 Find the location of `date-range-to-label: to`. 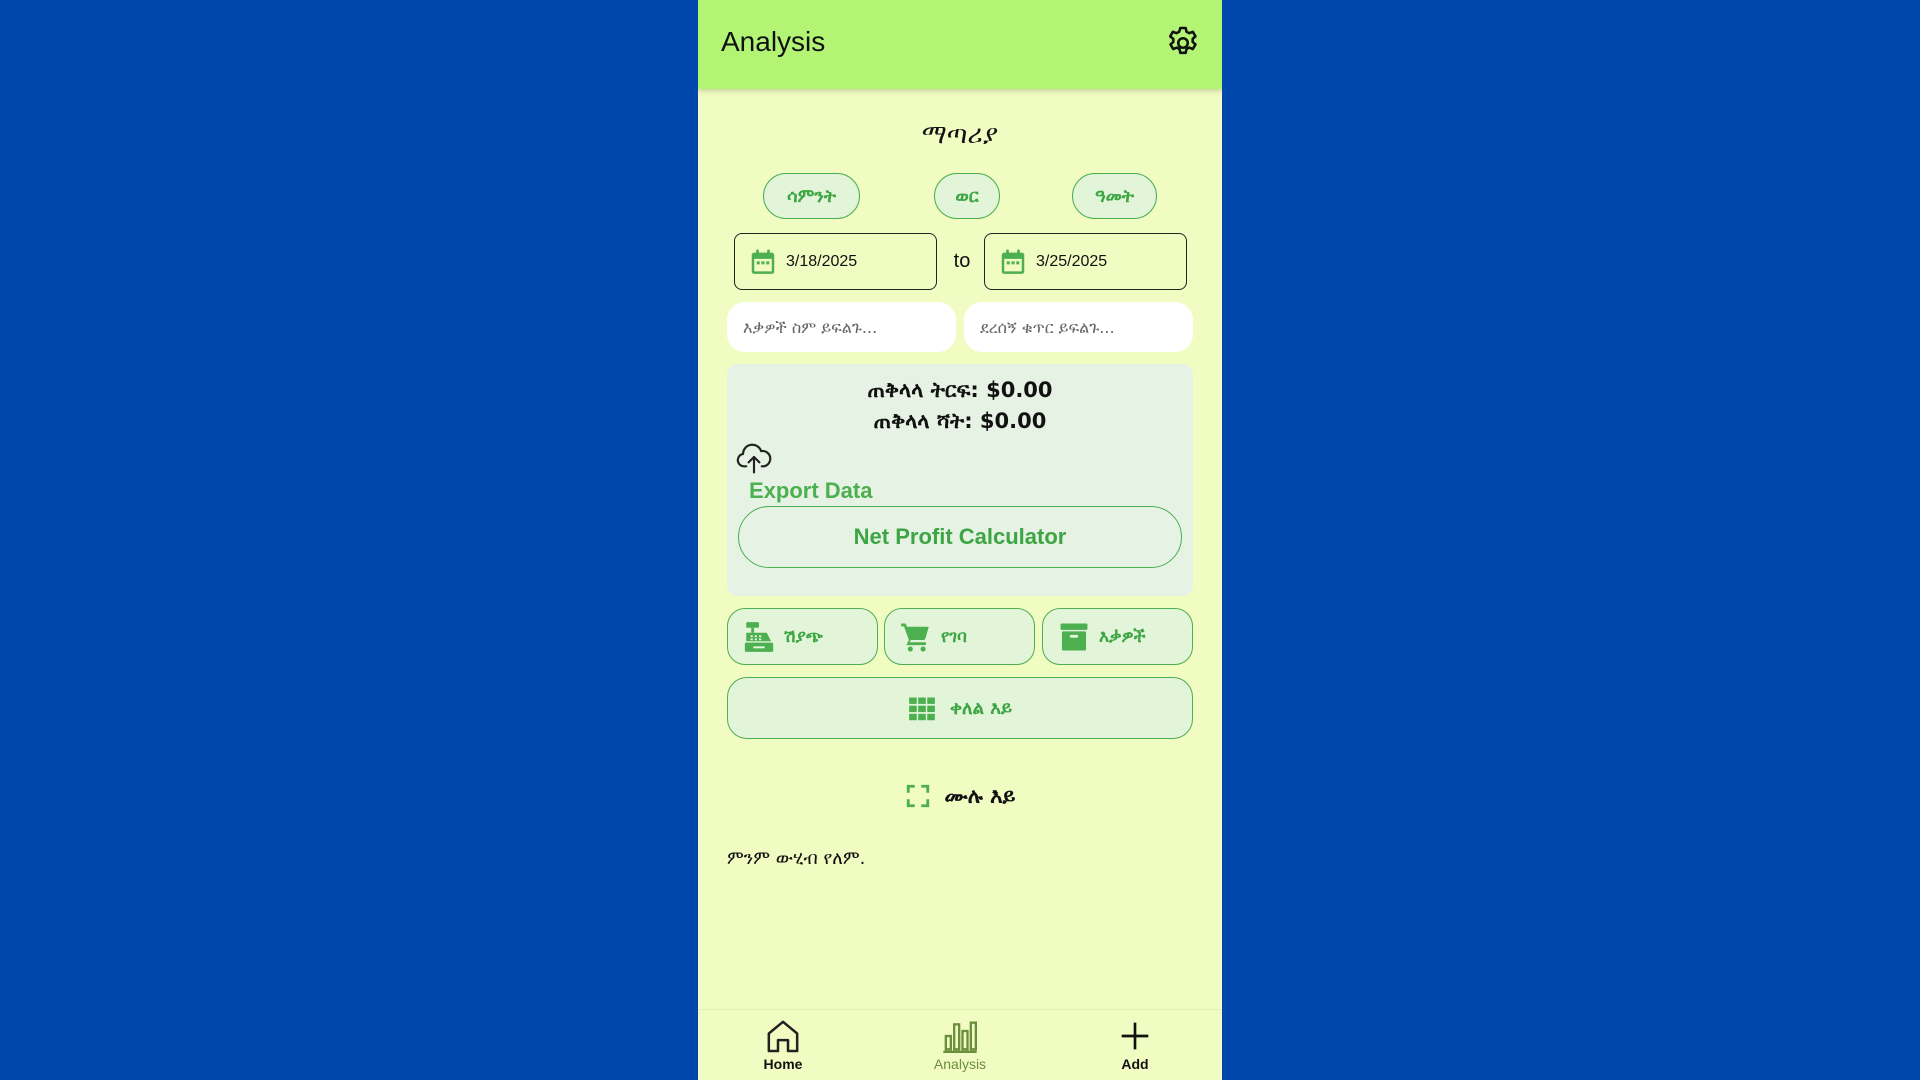

date-range-to-label: to is located at coordinates (962, 261).